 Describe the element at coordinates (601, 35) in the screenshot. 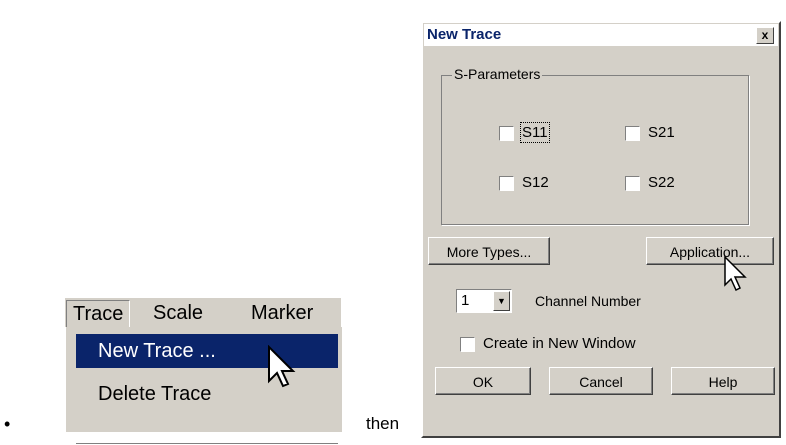

I see `dialog-titlebar: New Trace x` at that location.